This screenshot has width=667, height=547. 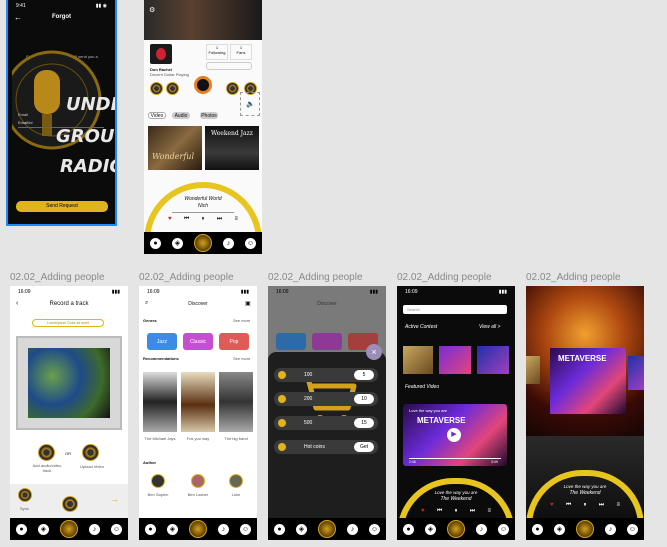 What do you see at coordinates (423, 511) in the screenshot?
I see `heart-icon: ♥` at bounding box center [423, 511].